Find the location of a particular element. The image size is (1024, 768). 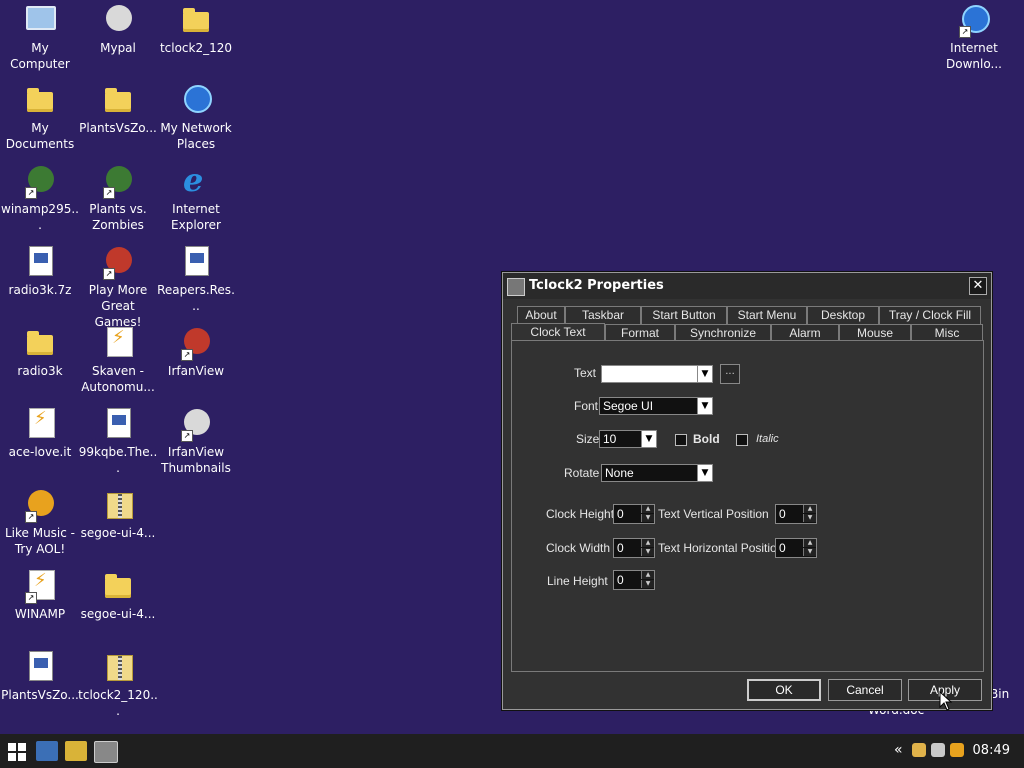

line-height-value: 0 is located at coordinates (620, 580).